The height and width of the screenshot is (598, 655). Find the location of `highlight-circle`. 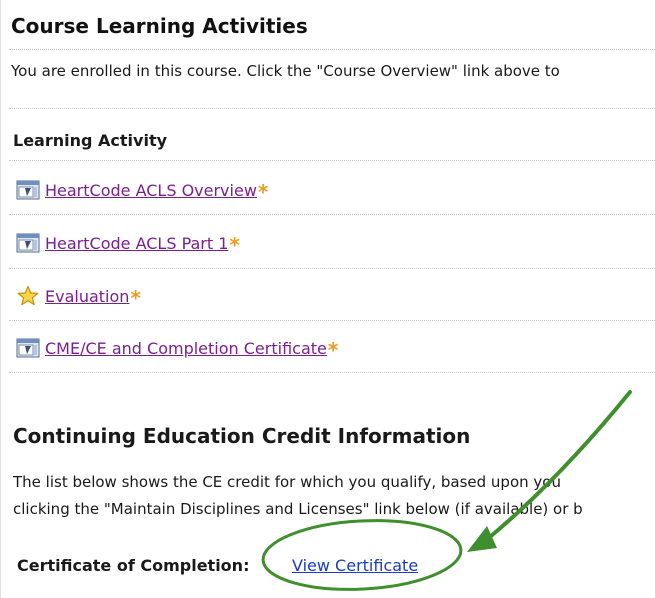

highlight-circle is located at coordinates (362, 555).